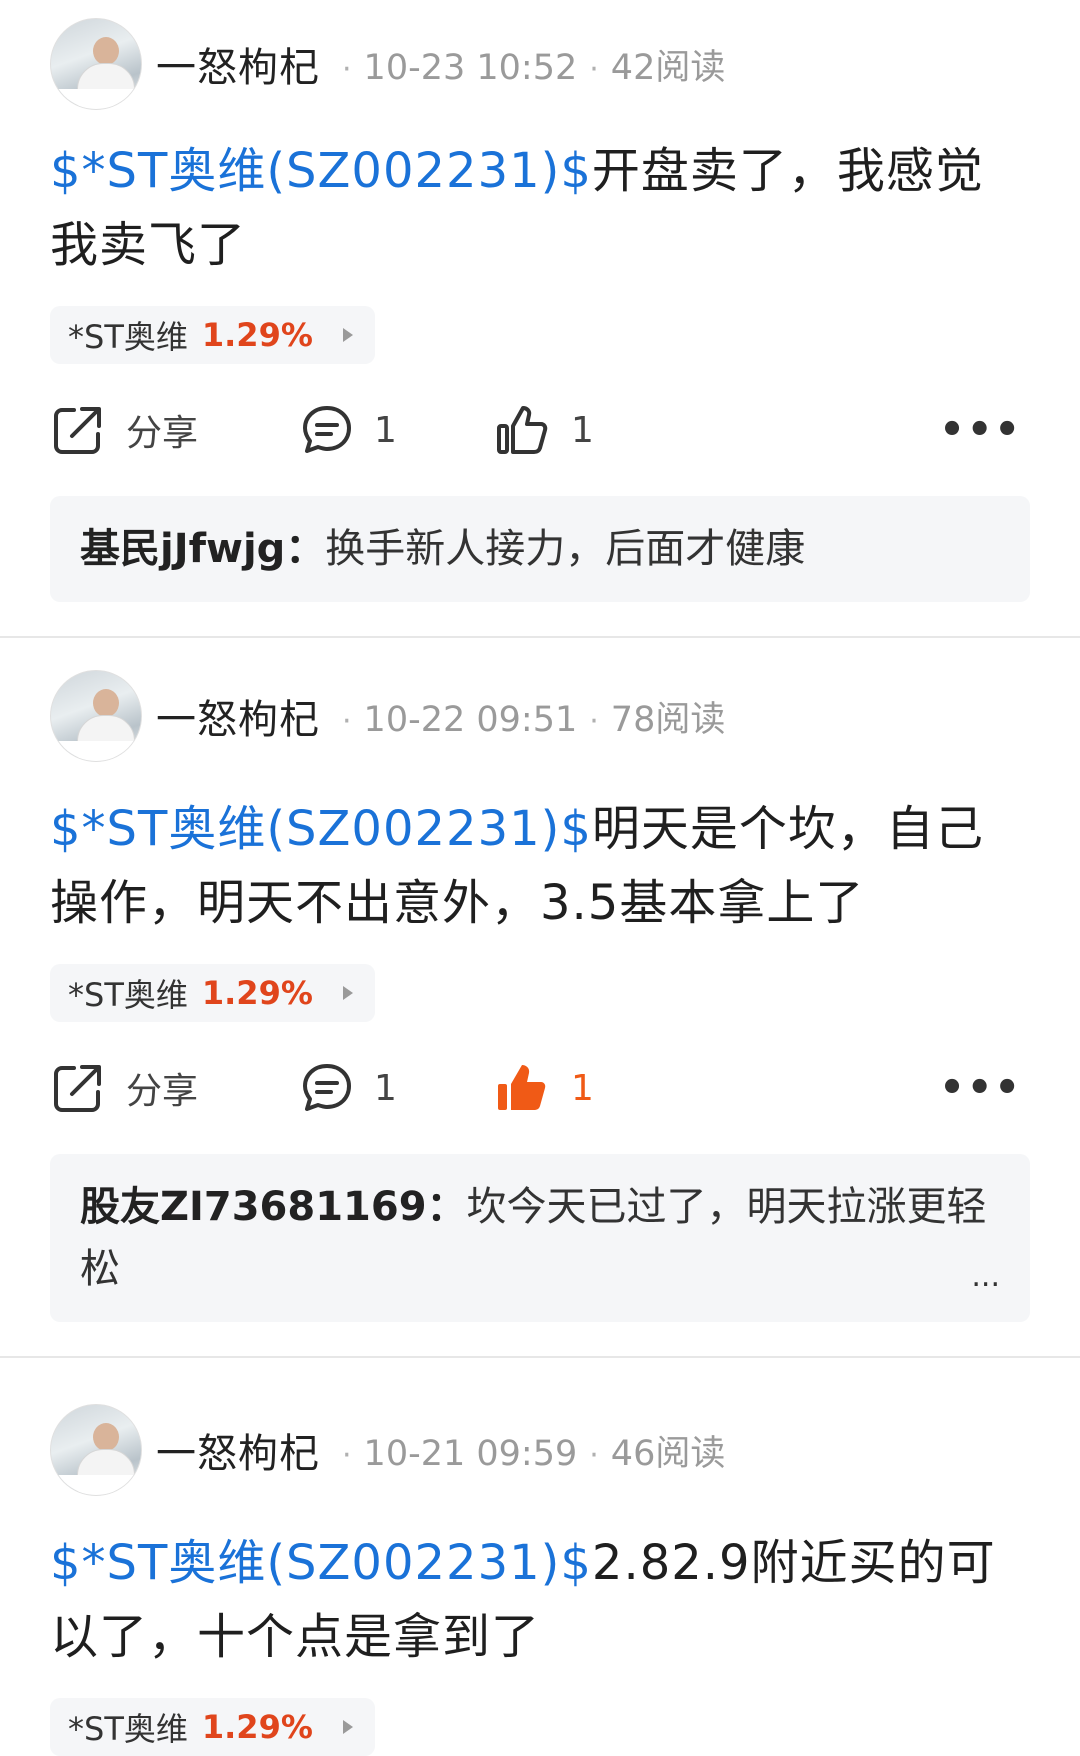 Image resolution: width=1080 pixels, height=1756 pixels. What do you see at coordinates (470, 719) in the screenshot?
I see `post-time: 10-22 09:51` at bounding box center [470, 719].